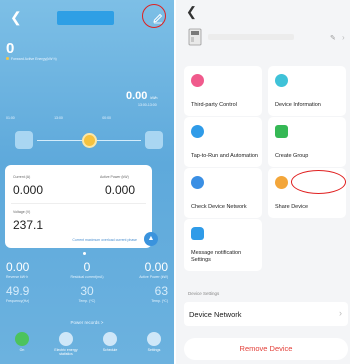 This screenshot has height=364, width=350. I want to click on share-icon, so click(281, 182).